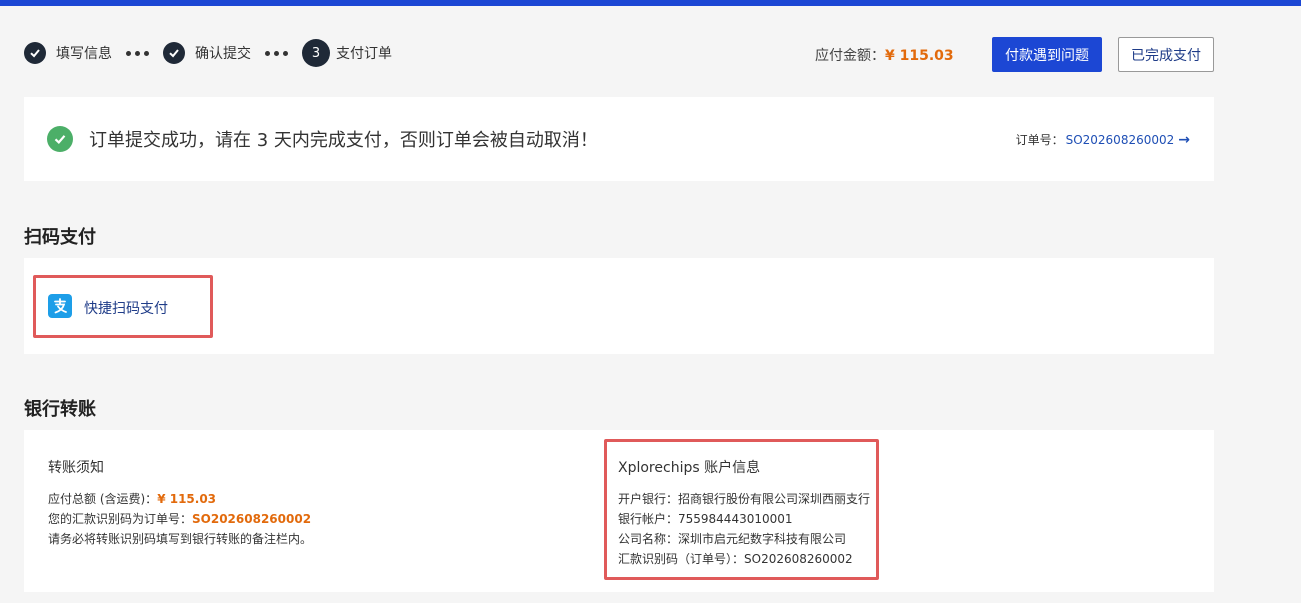  Describe the element at coordinates (1166, 54) in the screenshot. I see `payment-done-button: 已完成支付` at that location.